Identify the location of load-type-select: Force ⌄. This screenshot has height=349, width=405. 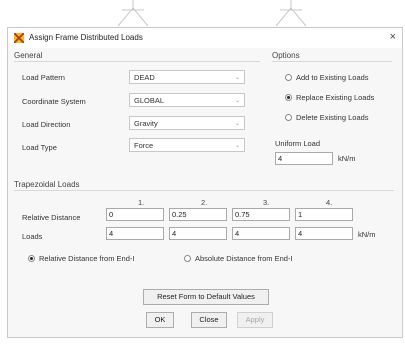
(187, 145).